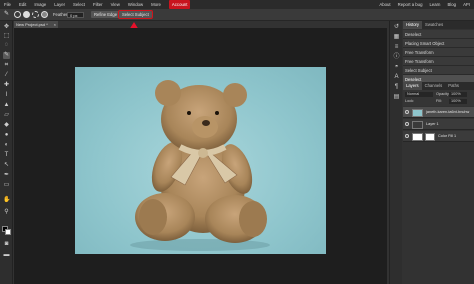 This screenshot has width=474, height=284. I want to click on quick-mask-icon: ◙, so click(6, 244).